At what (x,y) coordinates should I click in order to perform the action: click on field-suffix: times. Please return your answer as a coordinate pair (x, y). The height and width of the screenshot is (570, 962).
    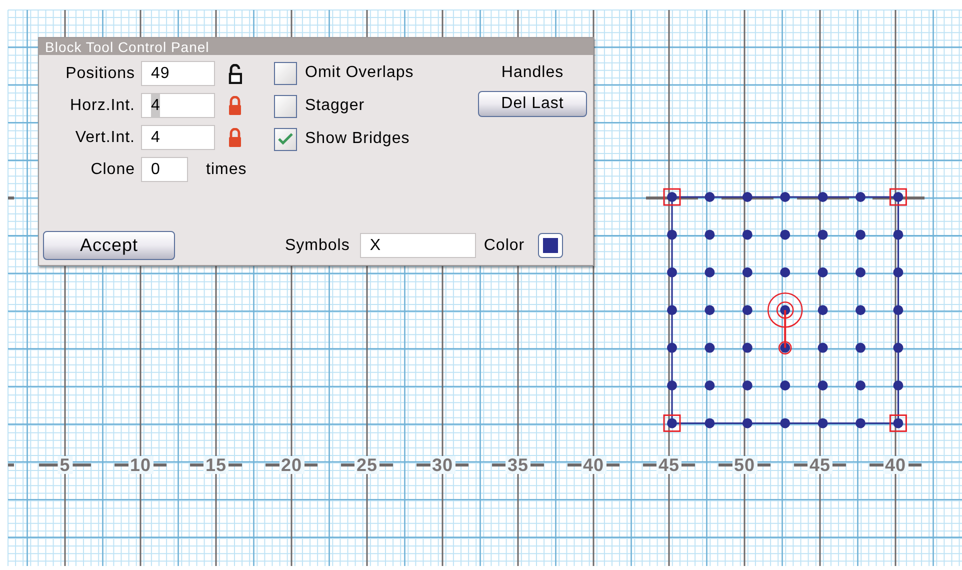
    Looking at the image, I should click on (226, 170).